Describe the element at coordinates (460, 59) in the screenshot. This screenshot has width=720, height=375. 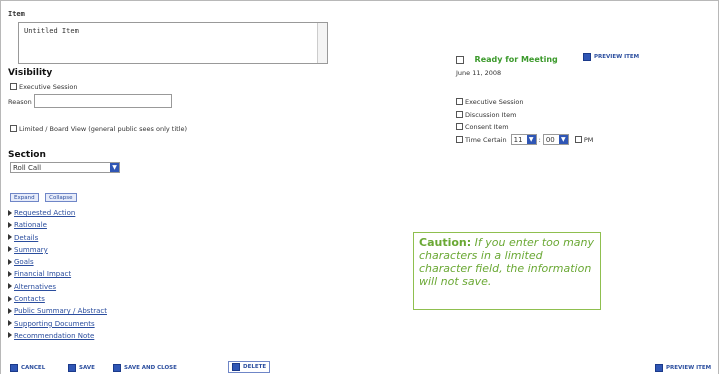
I see `ready-for-meeting-checkbox` at that location.